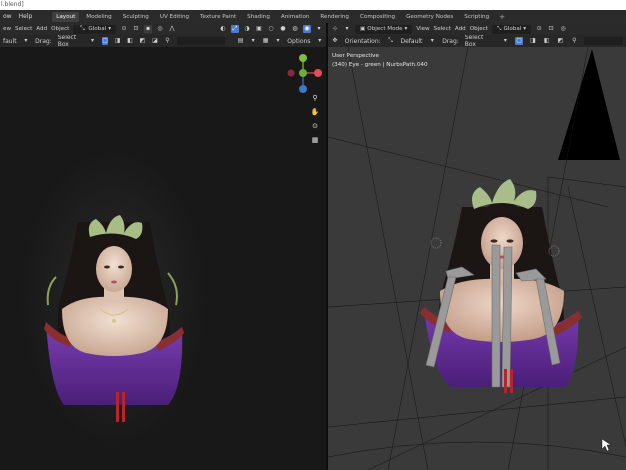 The height and width of the screenshot is (470, 626). Describe the element at coordinates (460, 29) in the screenshot. I see `right-menu-add: Add` at that location.